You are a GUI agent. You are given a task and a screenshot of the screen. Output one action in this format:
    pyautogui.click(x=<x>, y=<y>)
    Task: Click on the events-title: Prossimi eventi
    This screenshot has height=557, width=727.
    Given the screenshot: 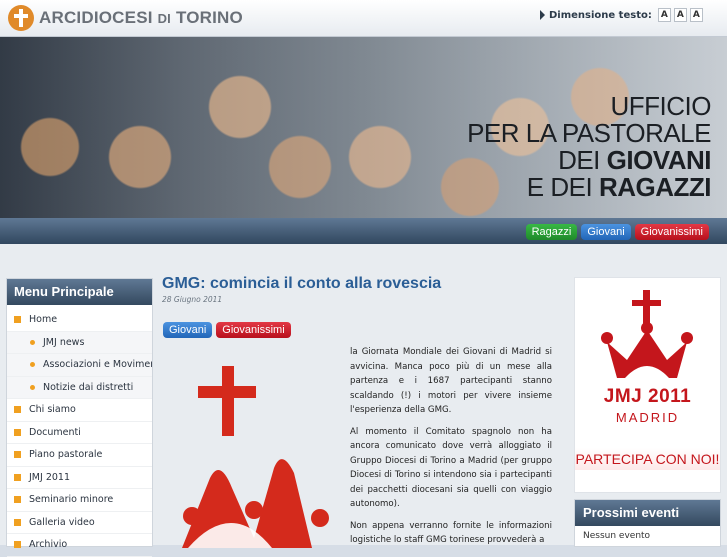 What is the action you would take?
    pyautogui.click(x=647, y=513)
    